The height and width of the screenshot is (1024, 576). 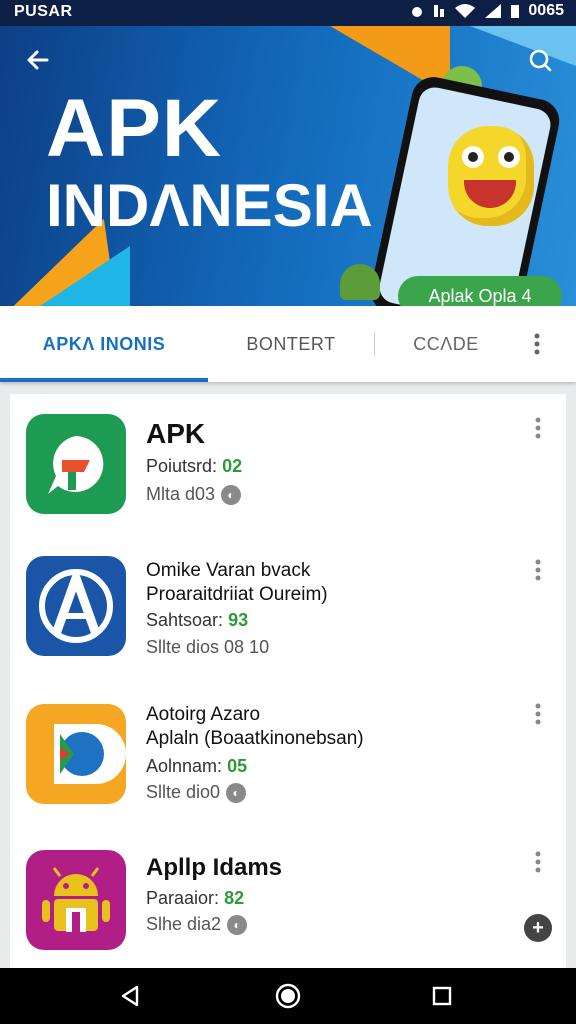 What do you see at coordinates (237, 766) in the screenshot?
I see `meta-value: 05` at bounding box center [237, 766].